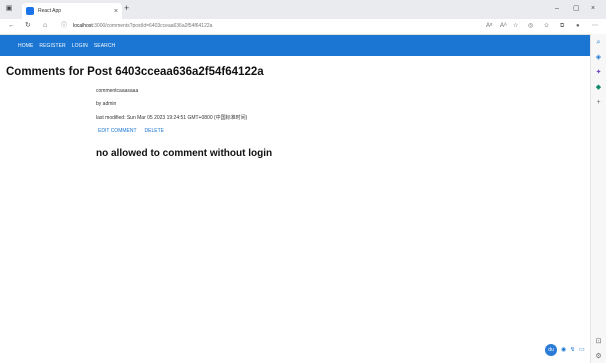 Image resolution: width=606 pixels, height=363 pixels. Describe the element at coordinates (598, 356) in the screenshot. I see `gear-icon: ⚙` at that location.